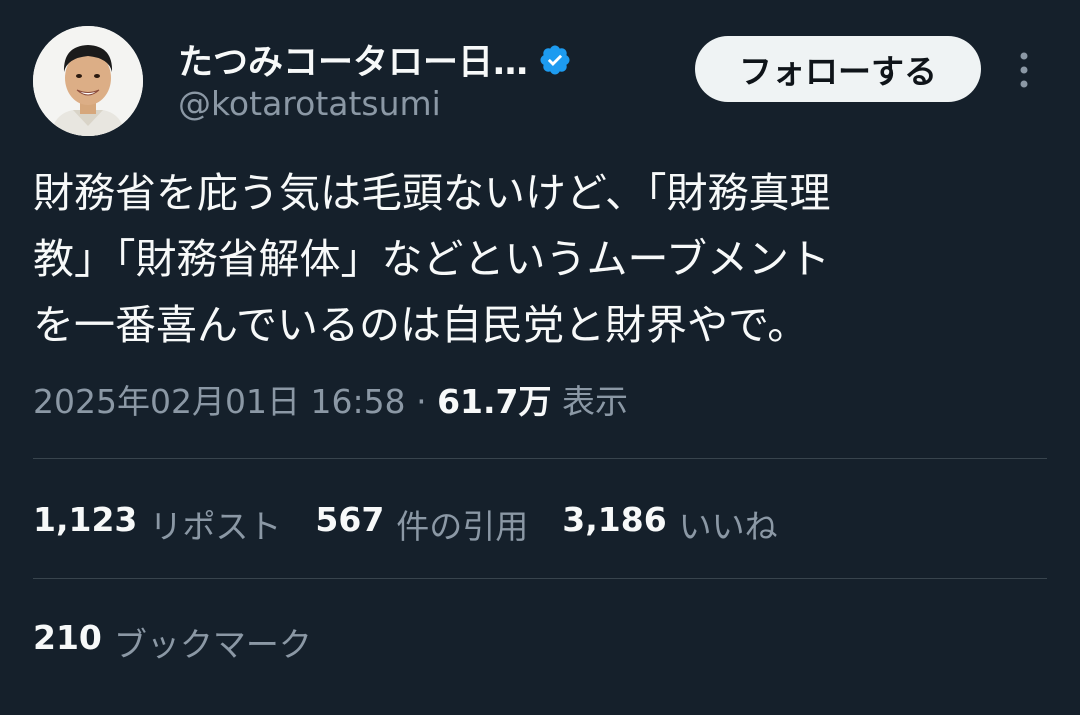  Describe the element at coordinates (67, 637) in the screenshot. I see `bookmarks-count: 210` at that location.